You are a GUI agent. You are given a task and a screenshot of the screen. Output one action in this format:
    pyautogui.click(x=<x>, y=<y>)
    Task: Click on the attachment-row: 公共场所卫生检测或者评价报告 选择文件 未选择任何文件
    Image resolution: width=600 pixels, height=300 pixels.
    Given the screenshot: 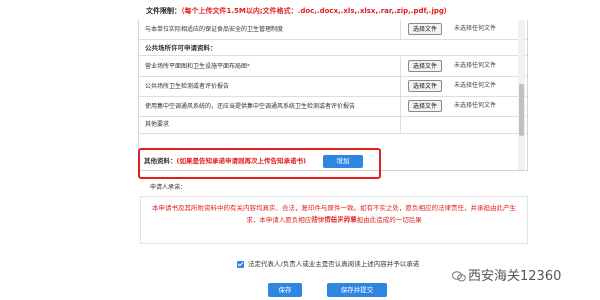 What is the action you would take?
    pyautogui.click(x=333, y=87)
    